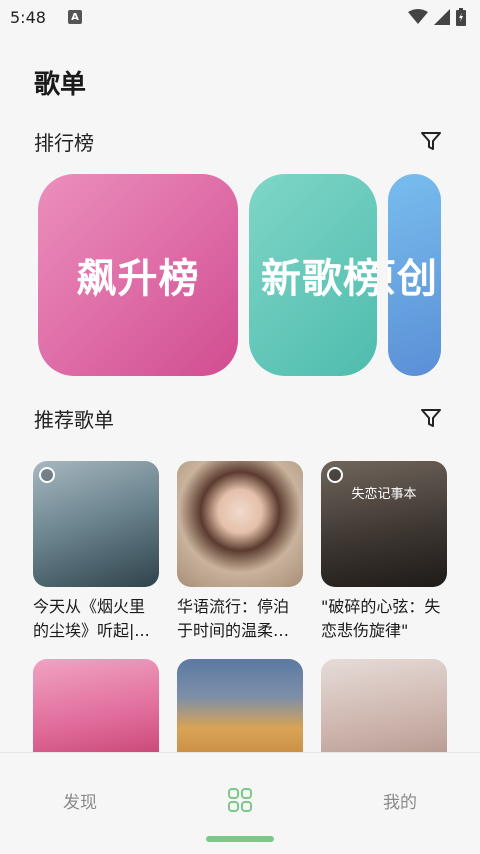 The height and width of the screenshot is (854, 480). Describe the element at coordinates (381, 618) in the screenshot. I see `playlist-title: "破碎的心弦：失恋悲伤旋律"` at that location.